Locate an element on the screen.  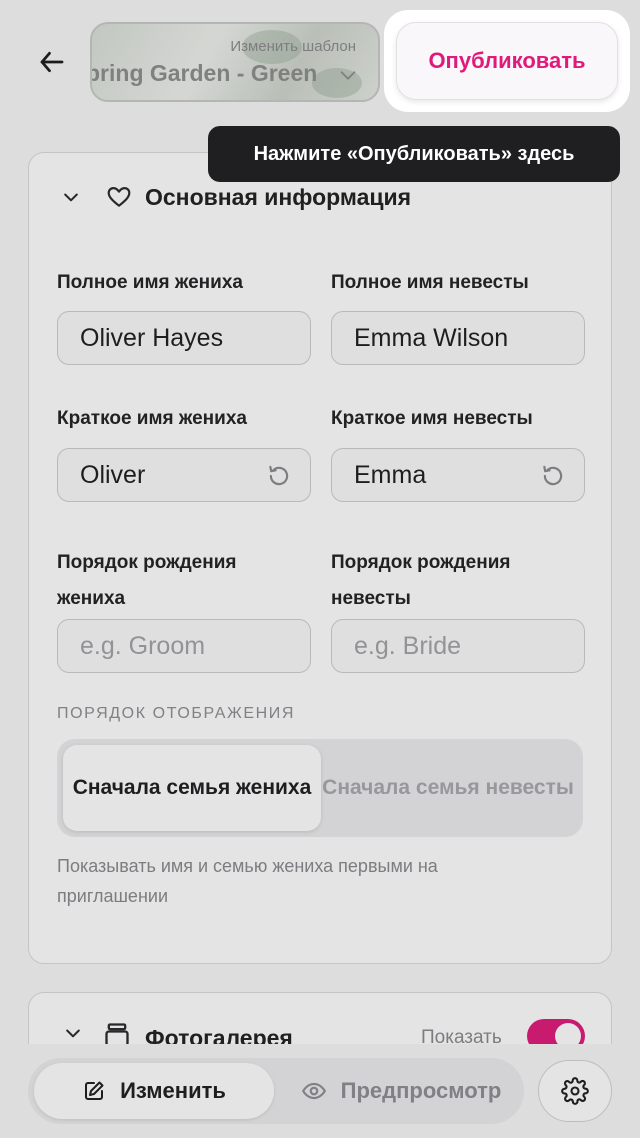
bride-full-name-field: Emma Wilson is located at coordinates (458, 338).